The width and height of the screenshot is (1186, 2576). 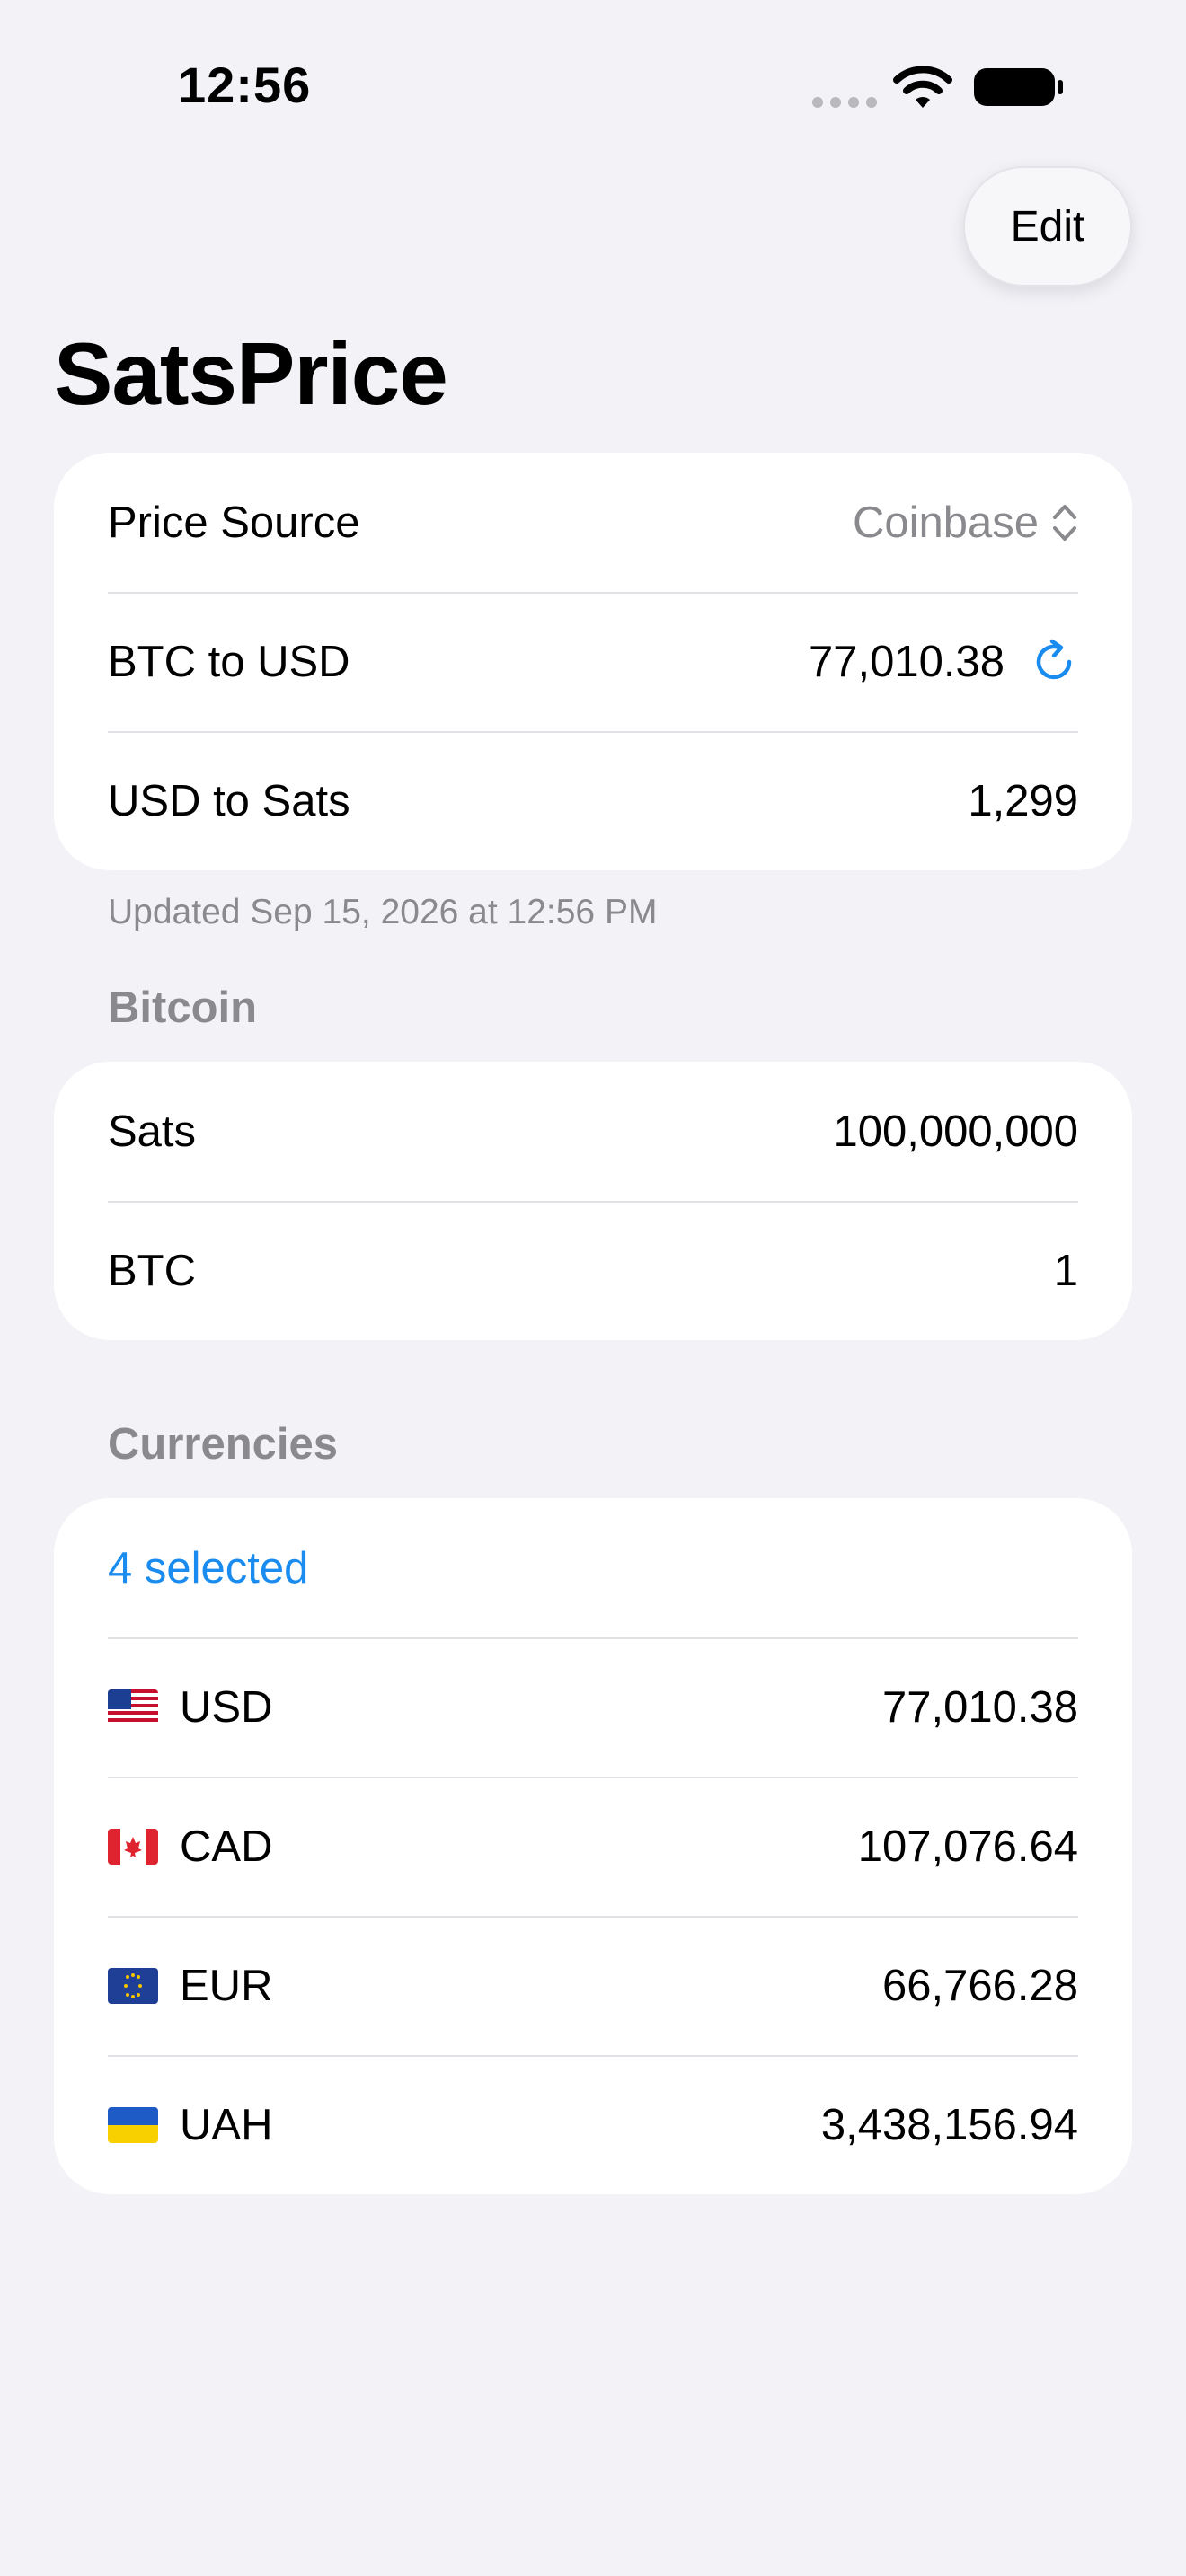 I want to click on currency-value: 107,076.64, so click(x=968, y=1847).